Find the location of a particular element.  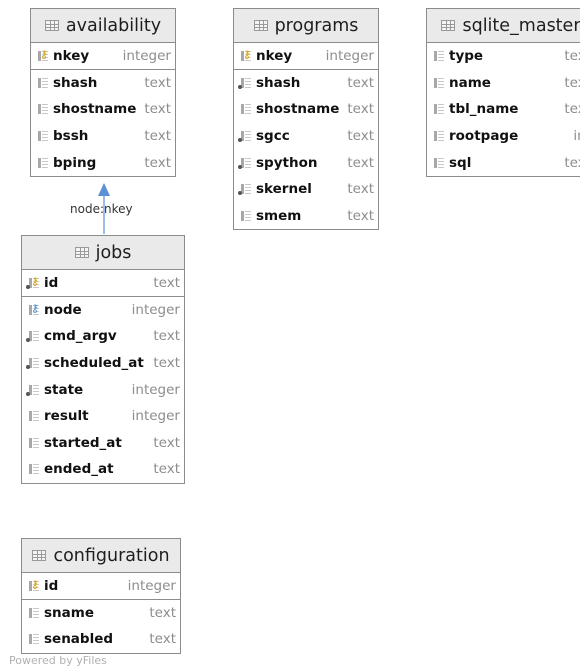

column-row: ⚷ id text is located at coordinates (103, 283).